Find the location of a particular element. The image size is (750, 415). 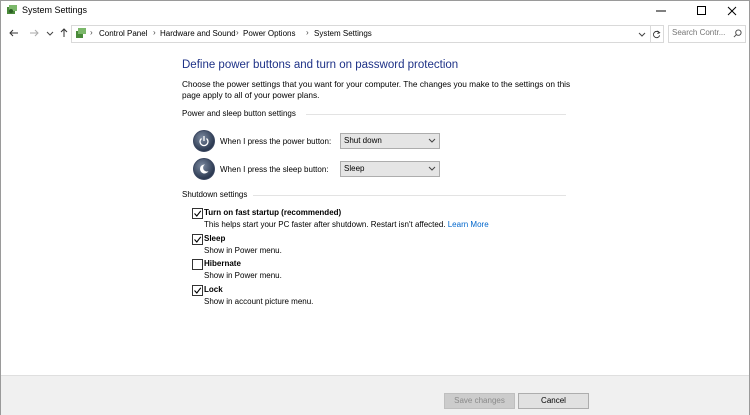

forward-button is located at coordinates (34, 33).